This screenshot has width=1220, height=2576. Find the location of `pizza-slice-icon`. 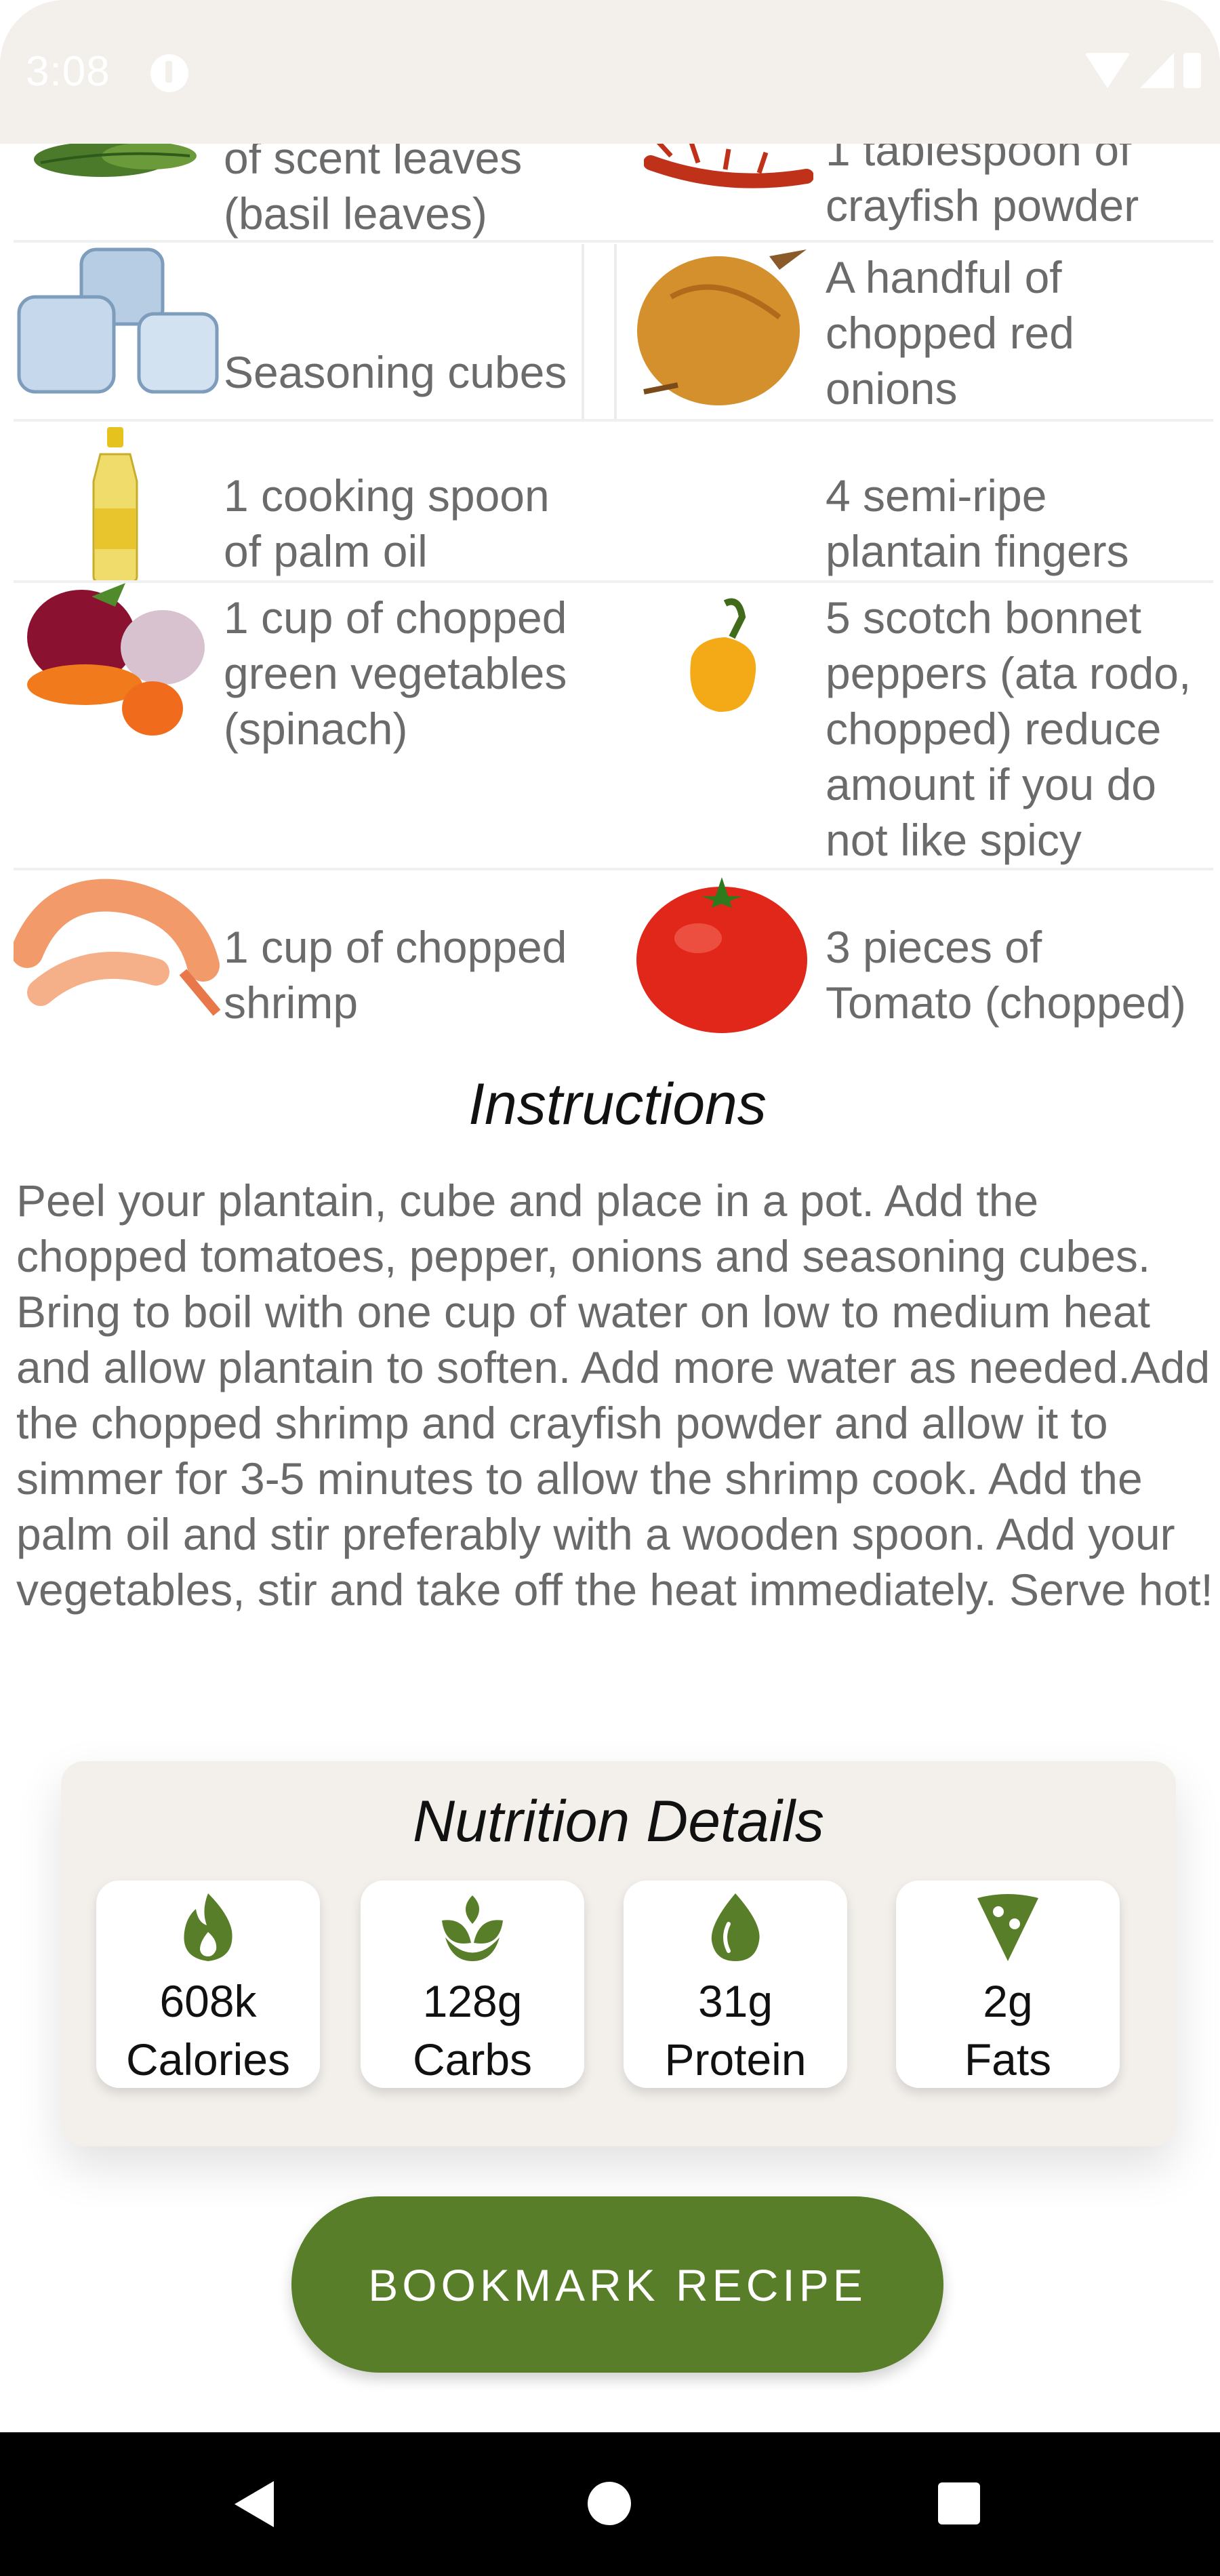

pizza-slice-icon is located at coordinates (1008, 1927).